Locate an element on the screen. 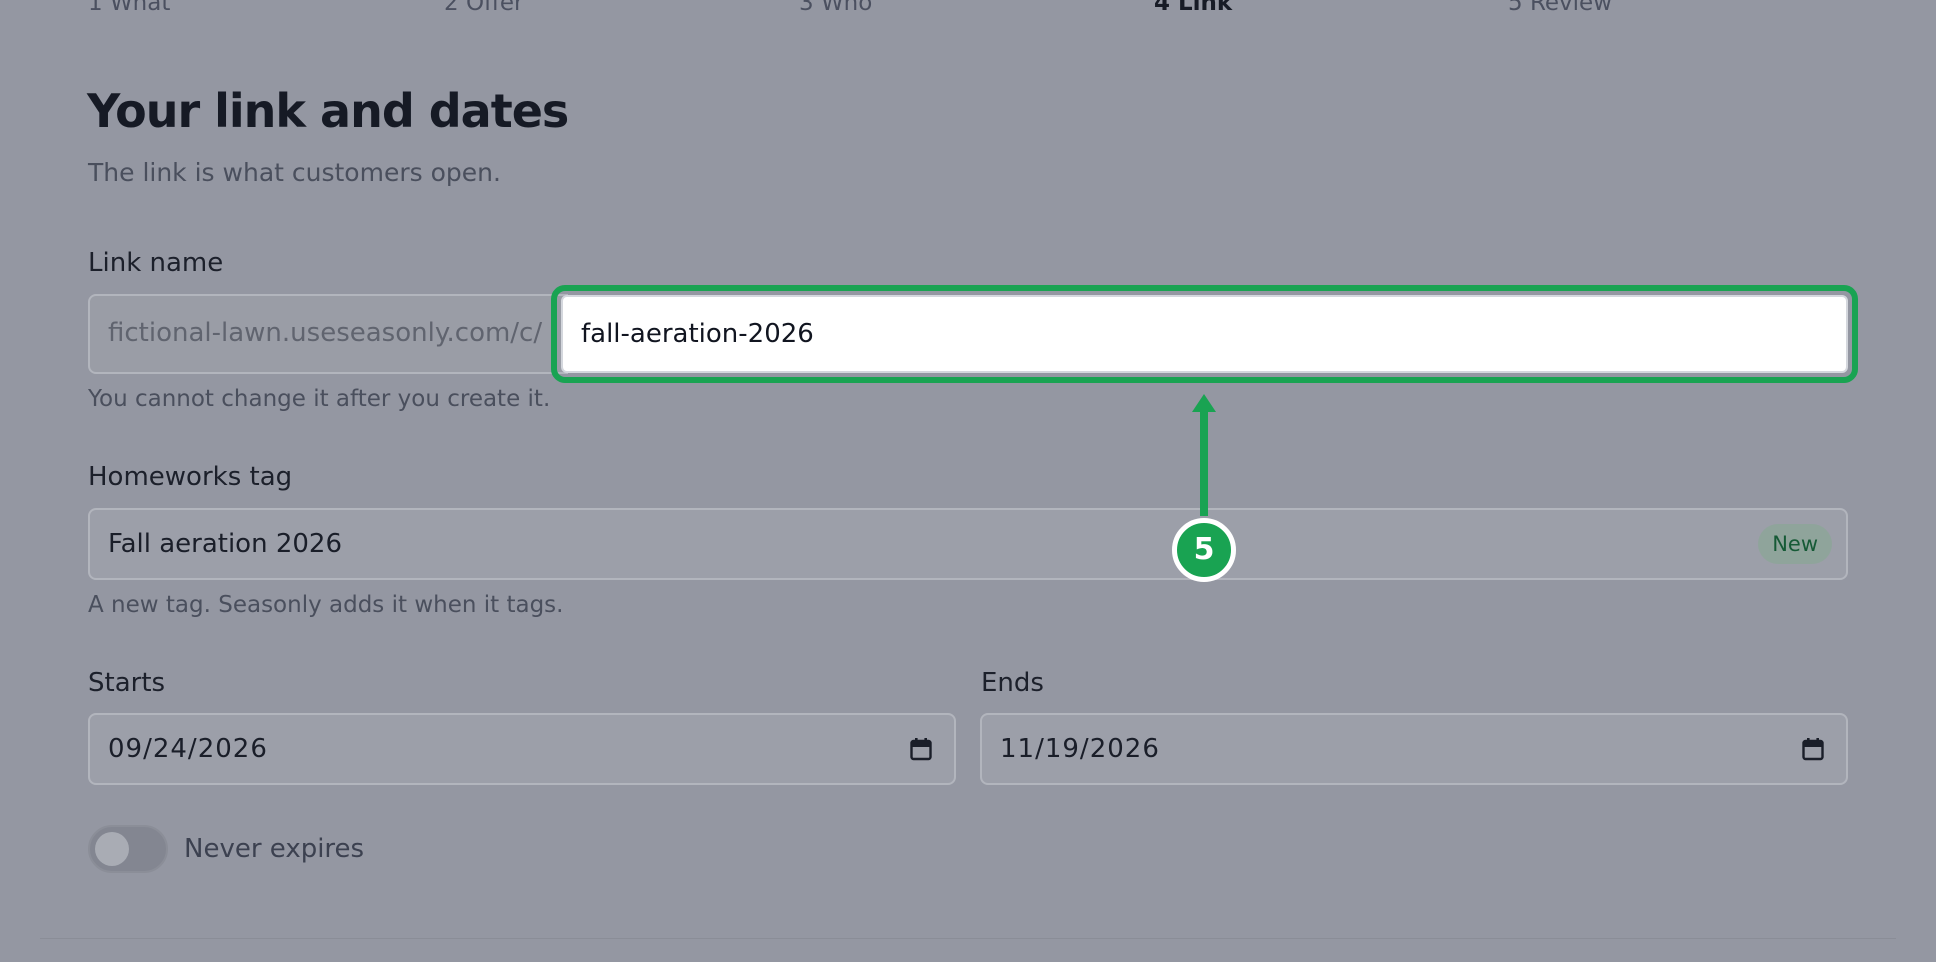 Image resolution: width=1936 pixels, height=962 pixels. step-what: 1 What is located at coordinates (129, 8).